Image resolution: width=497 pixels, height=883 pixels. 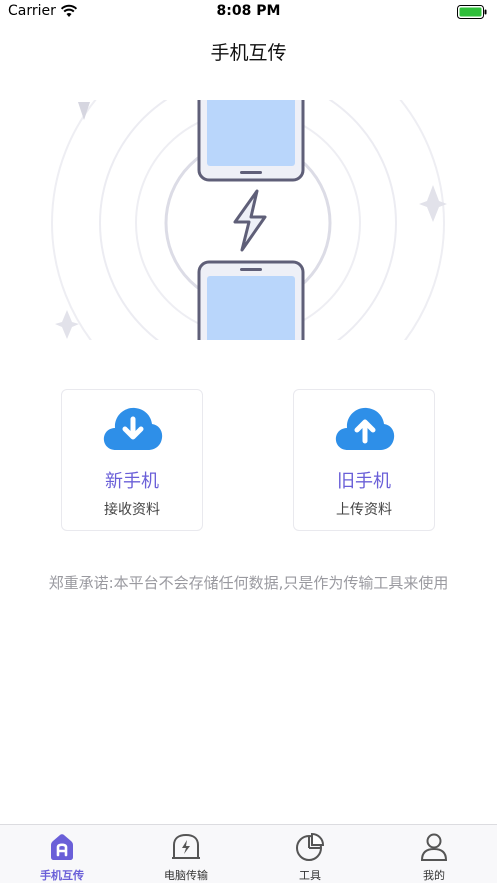 What do you see at coordinates (310, 875) in the screenshot?
I see `tab-label: 工具` at bounding box center [310, 875].